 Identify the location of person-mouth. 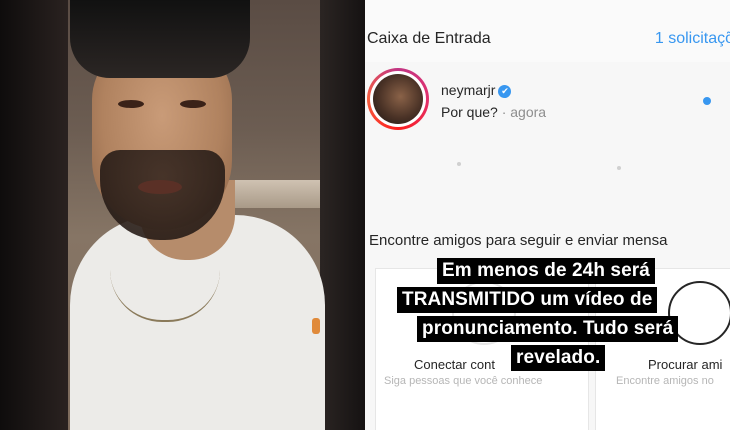
(160, 187).